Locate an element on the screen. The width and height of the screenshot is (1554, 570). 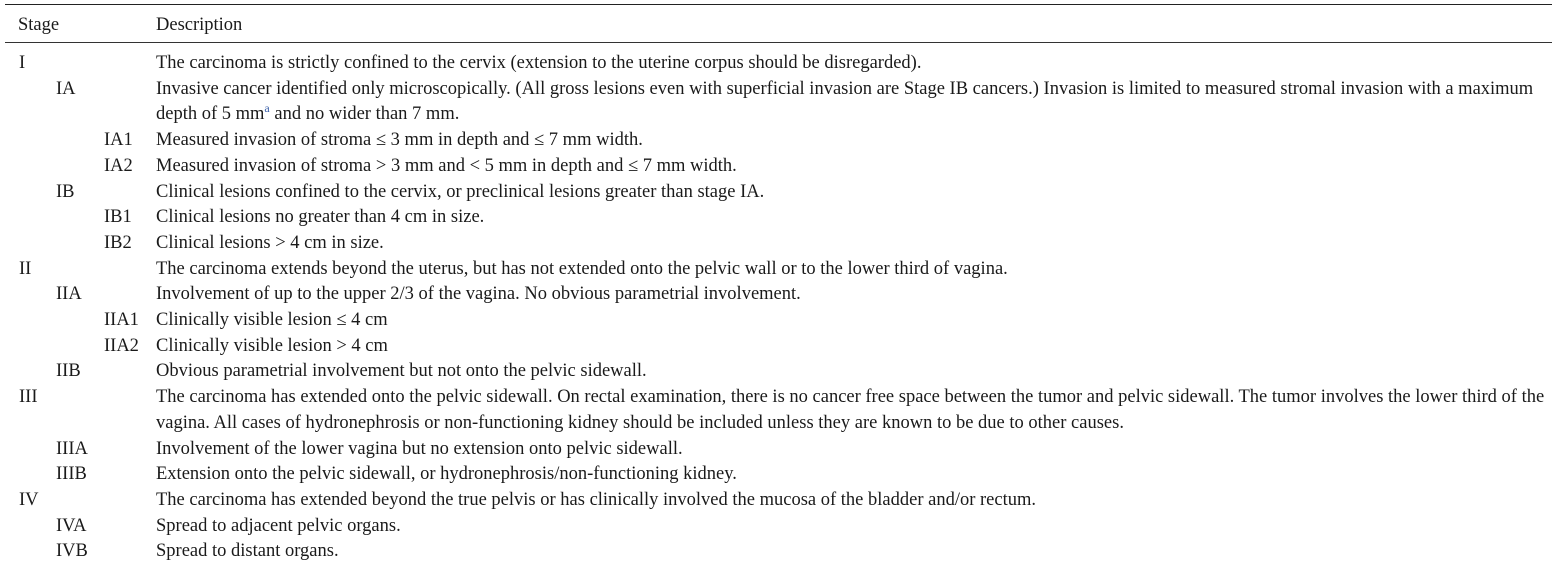
stage-cell: IA is located at coordinates (66, 88).